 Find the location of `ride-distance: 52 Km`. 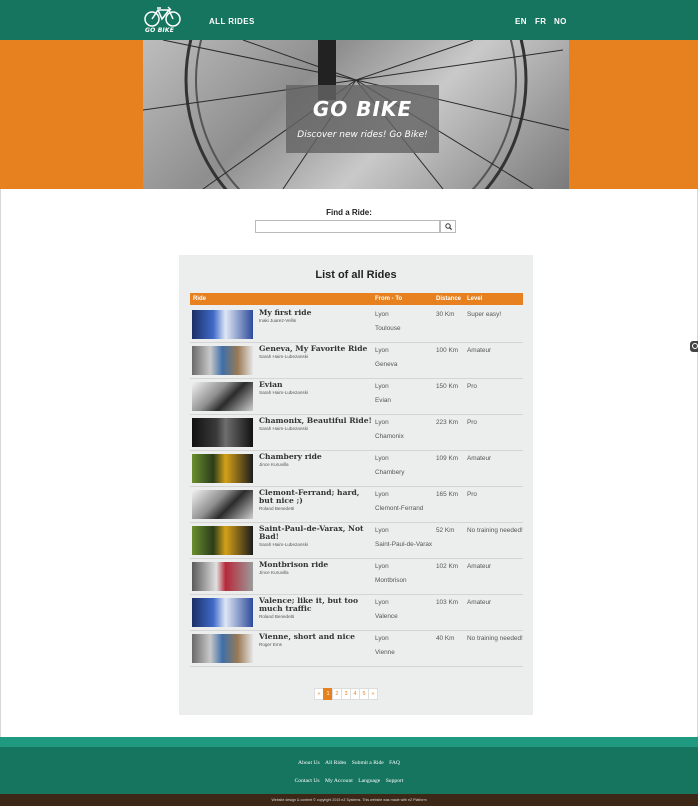

ride-distance: 52 Km is located at coordinates (445, 530).